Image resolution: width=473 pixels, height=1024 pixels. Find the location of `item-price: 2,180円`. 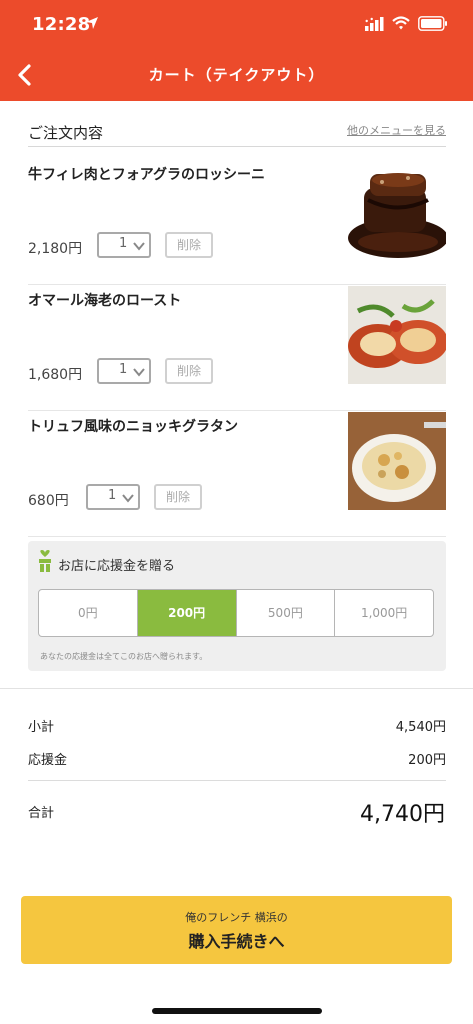

item-price: 2,180円 is located at coordinates (55, 249).